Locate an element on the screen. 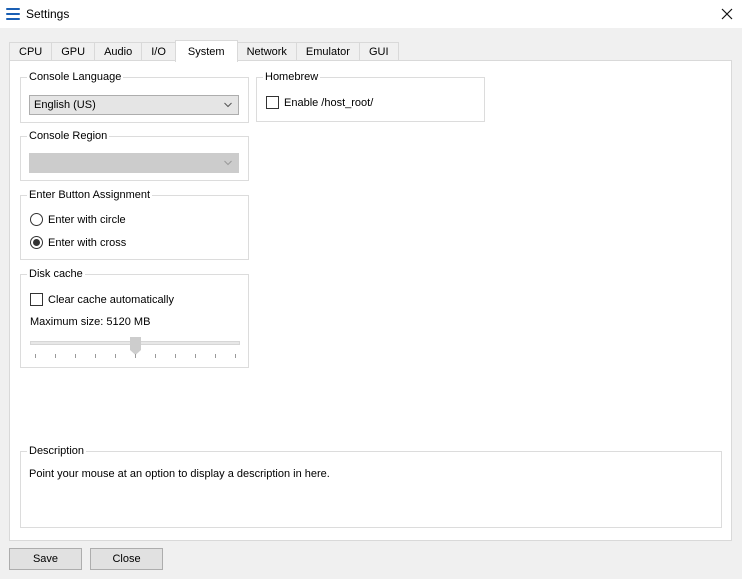  enter-circle-option: Enter with circle is located at coordinates (78, 219).